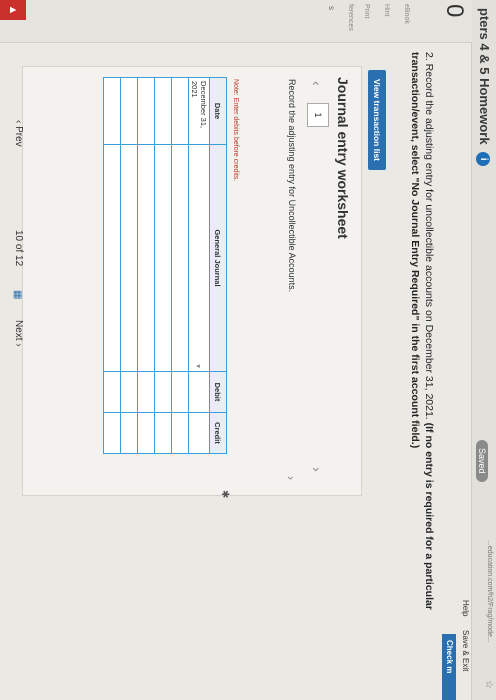 The height and width of the screenshot is (700, 496). Describe the element at coordinates (218, 111) in the screenshot. I see `column-header-date: Date` at that location.